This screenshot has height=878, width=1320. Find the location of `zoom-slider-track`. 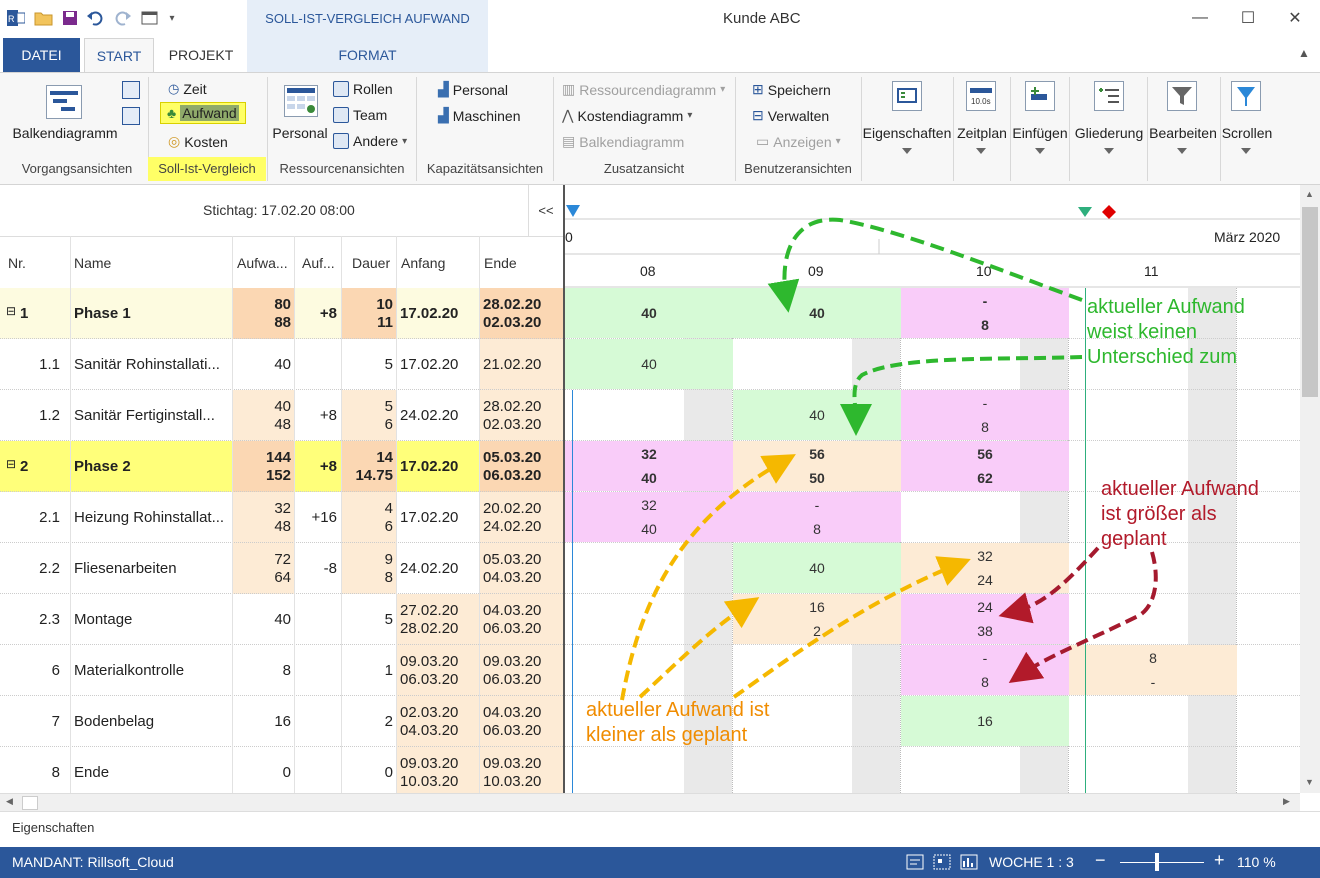

zoom-slider-track is located at coordinates (1162, 862).